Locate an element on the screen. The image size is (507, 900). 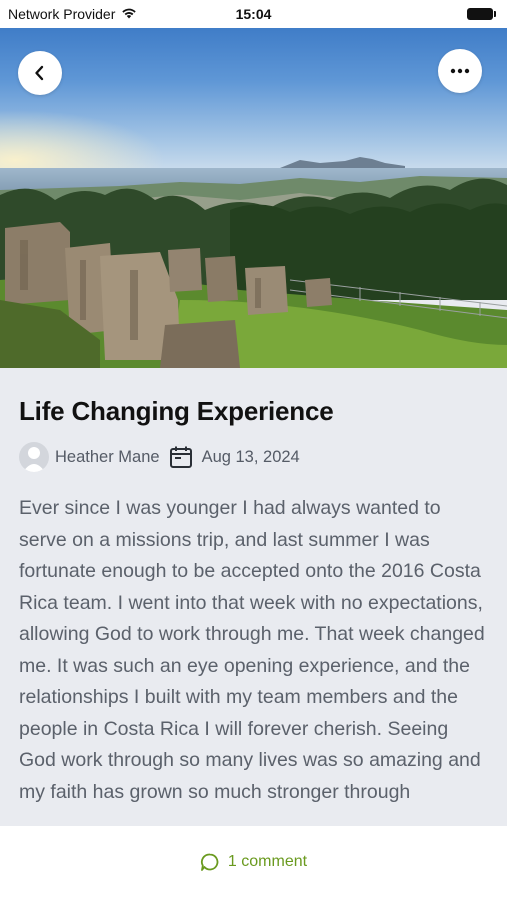
bottom-bar: 1 comment is located at coordinates (253, 863).